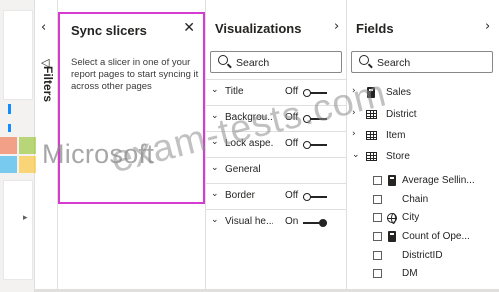 The height and width of the screenshot is (292, 499). What do you see at coordinates (18, 155) in the screenshot?
I see `microsoft-logo-watermark` at bounding box center [18, 155].